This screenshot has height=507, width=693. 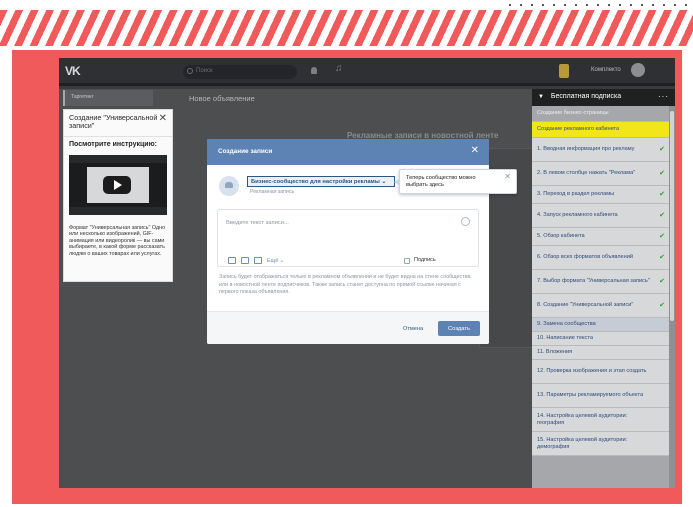 What do you see at coordinates (561, 236) in the screenshot?
I see `checklist-item-label: 5. Обзор кабинета` at bounding box center [561, 236].